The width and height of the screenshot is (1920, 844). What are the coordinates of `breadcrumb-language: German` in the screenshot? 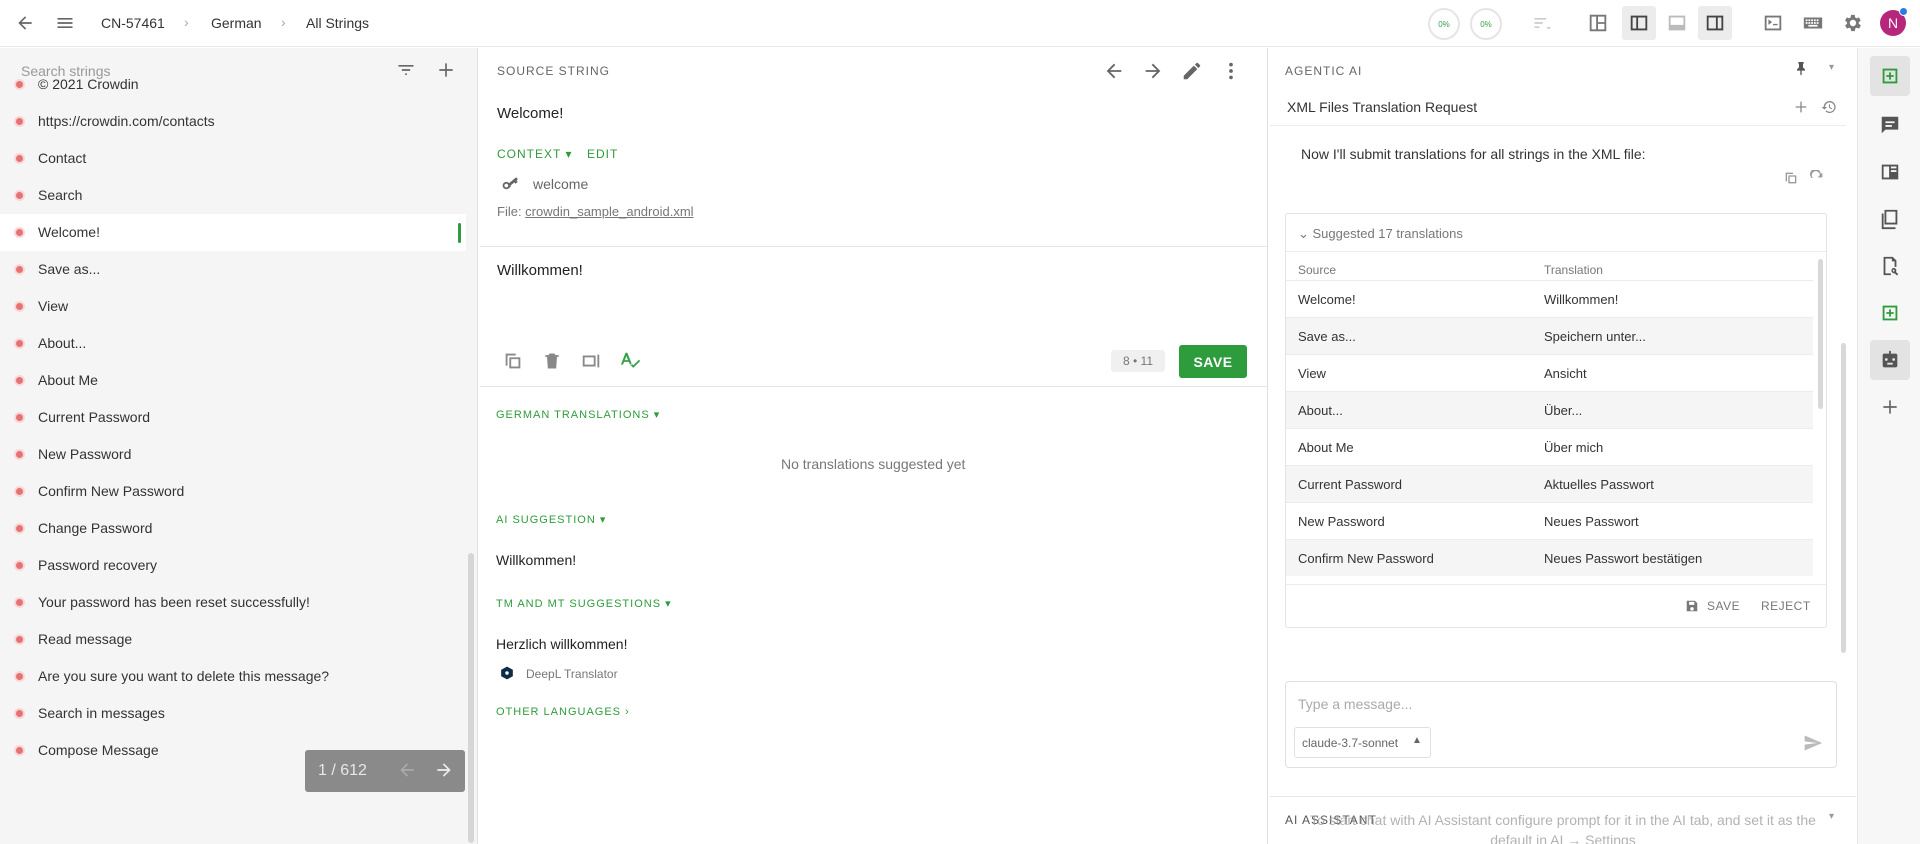 It's located at (236, 23).